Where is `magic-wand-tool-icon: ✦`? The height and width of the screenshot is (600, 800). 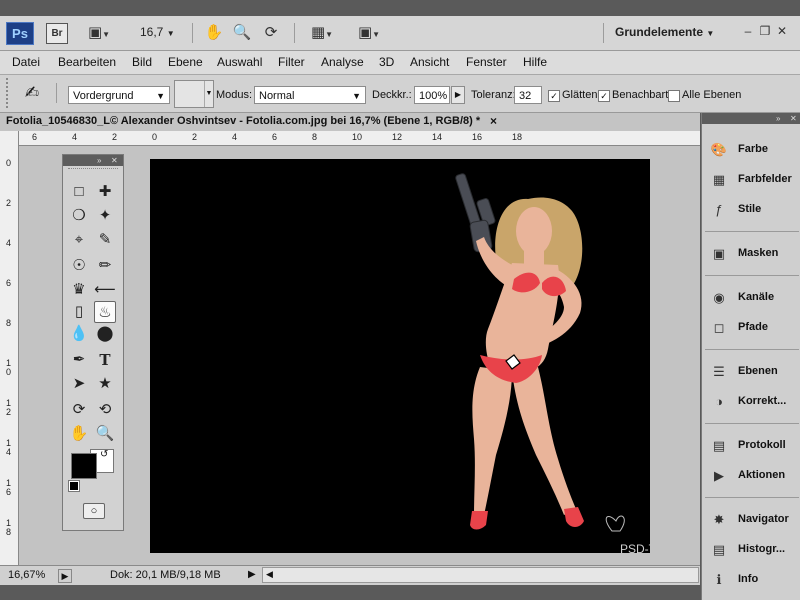 magic-wand-tool-icon: ✦ is located at coordinates (105, 216).